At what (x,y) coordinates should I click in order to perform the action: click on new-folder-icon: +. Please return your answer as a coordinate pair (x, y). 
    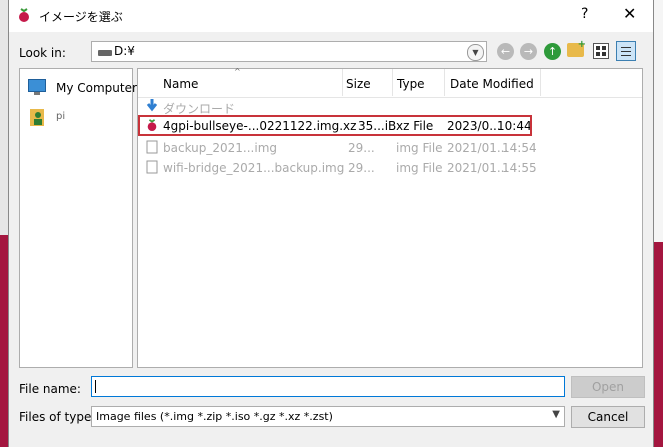
    Looking at the image, I should click on (576, 48).